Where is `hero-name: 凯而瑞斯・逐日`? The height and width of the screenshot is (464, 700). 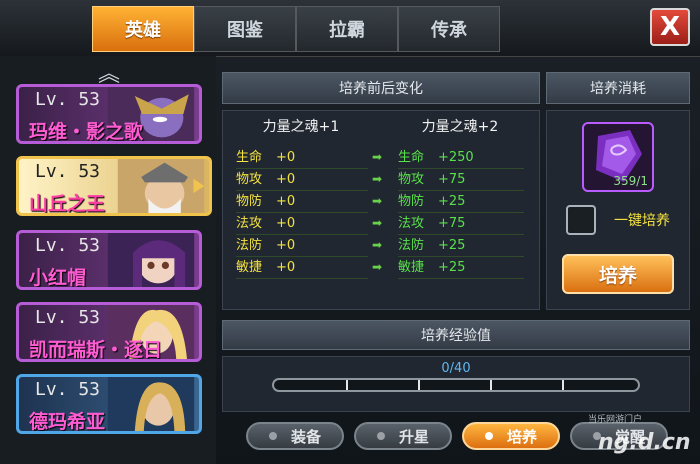 hero-name: 凯而瑞斯・逐日 is located at coordinates (96, 350).